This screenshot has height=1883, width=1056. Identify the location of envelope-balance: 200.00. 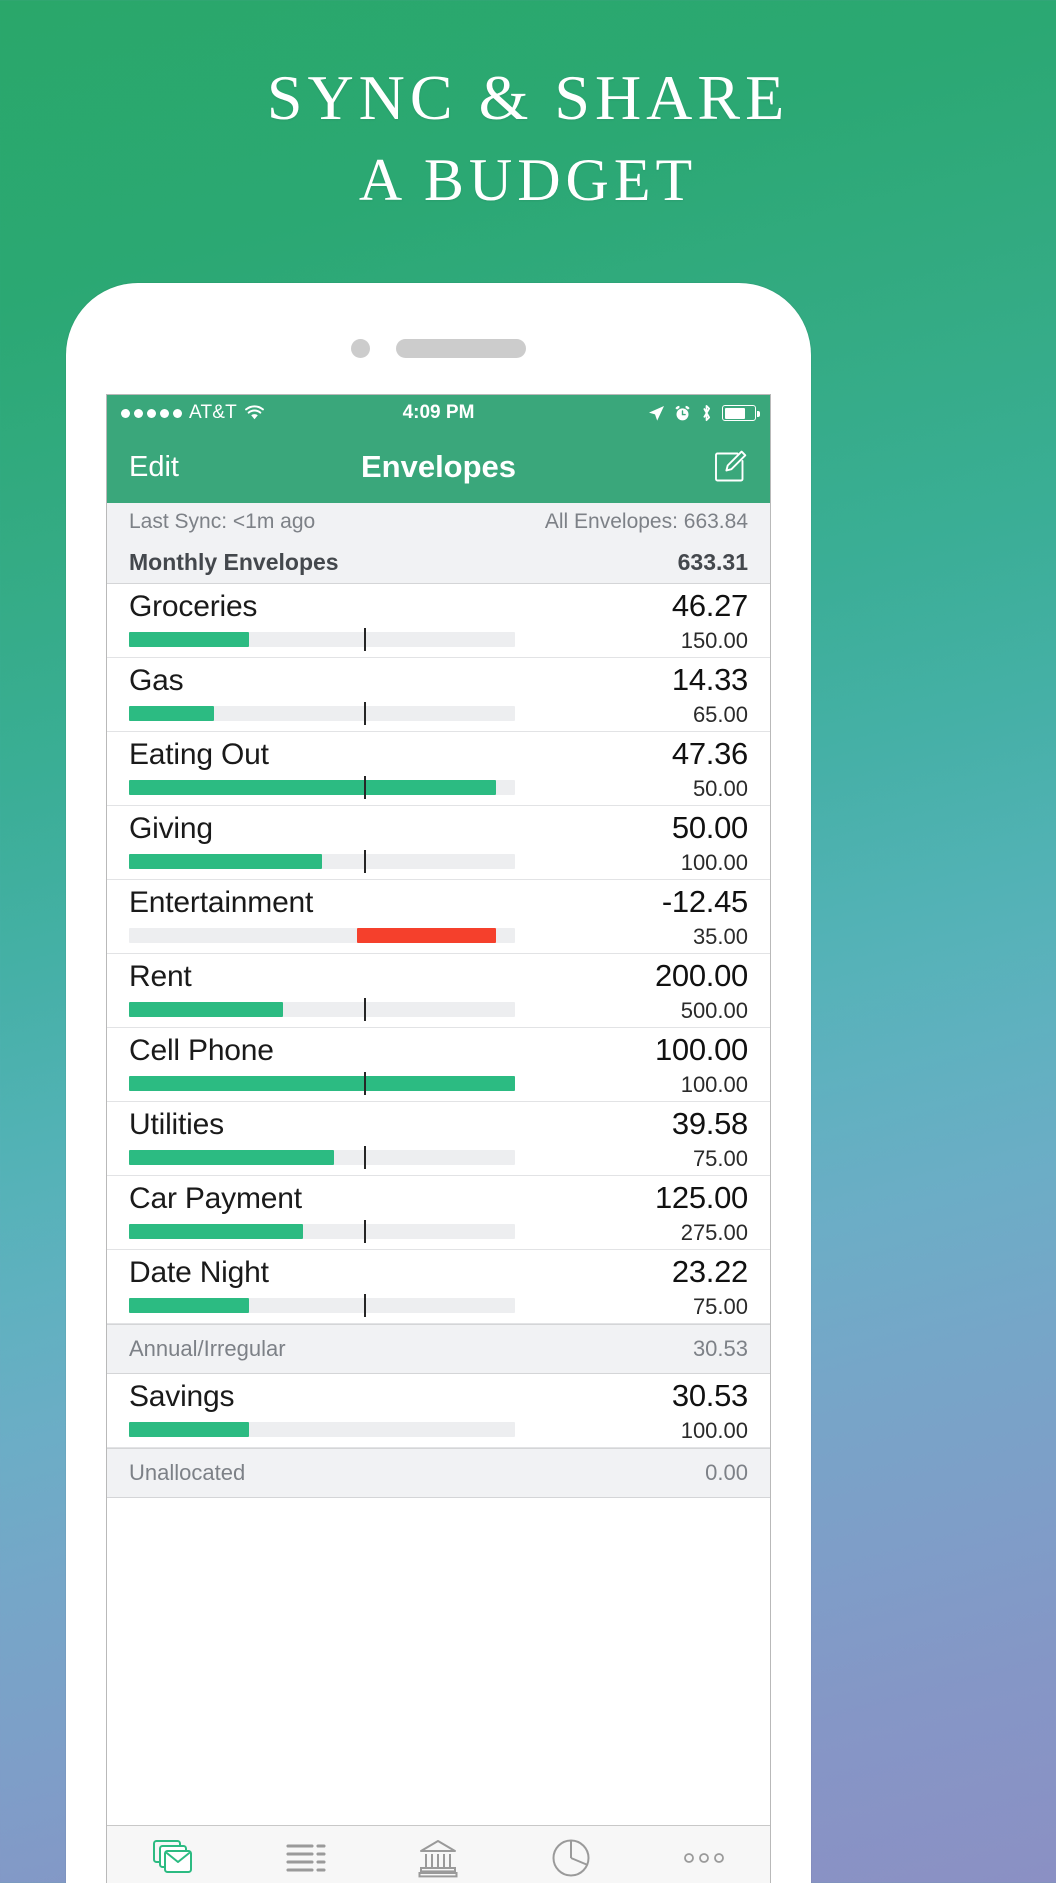
(701, 975).